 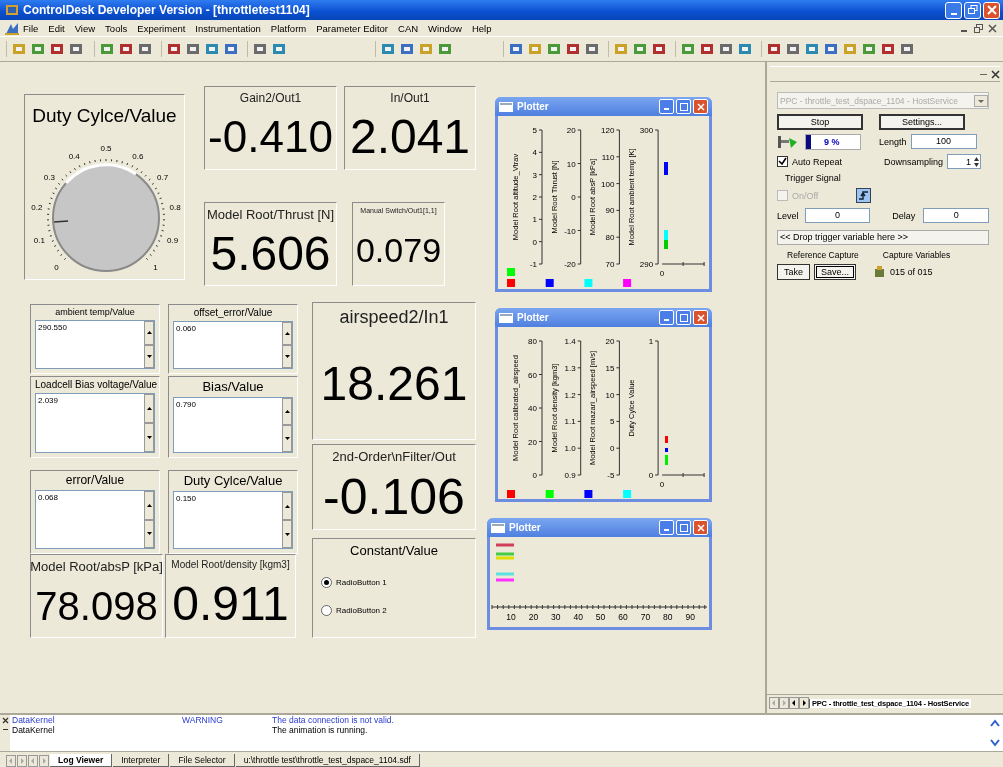 I want to click on tab: Interpreter, so click(x=141, y=760).